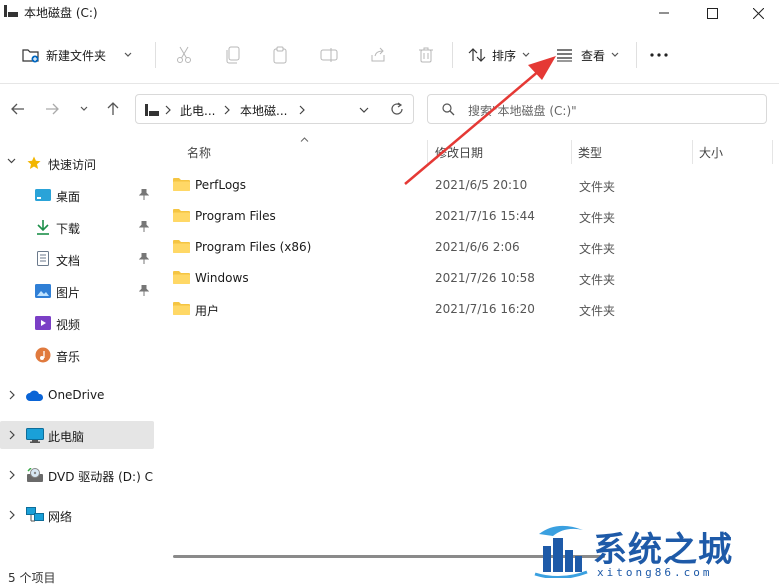 The height and width of the screenshot is (587, 779). Describe the element at coordinates (35, 435) in the screenshot. I see `computer-icon` at that location.